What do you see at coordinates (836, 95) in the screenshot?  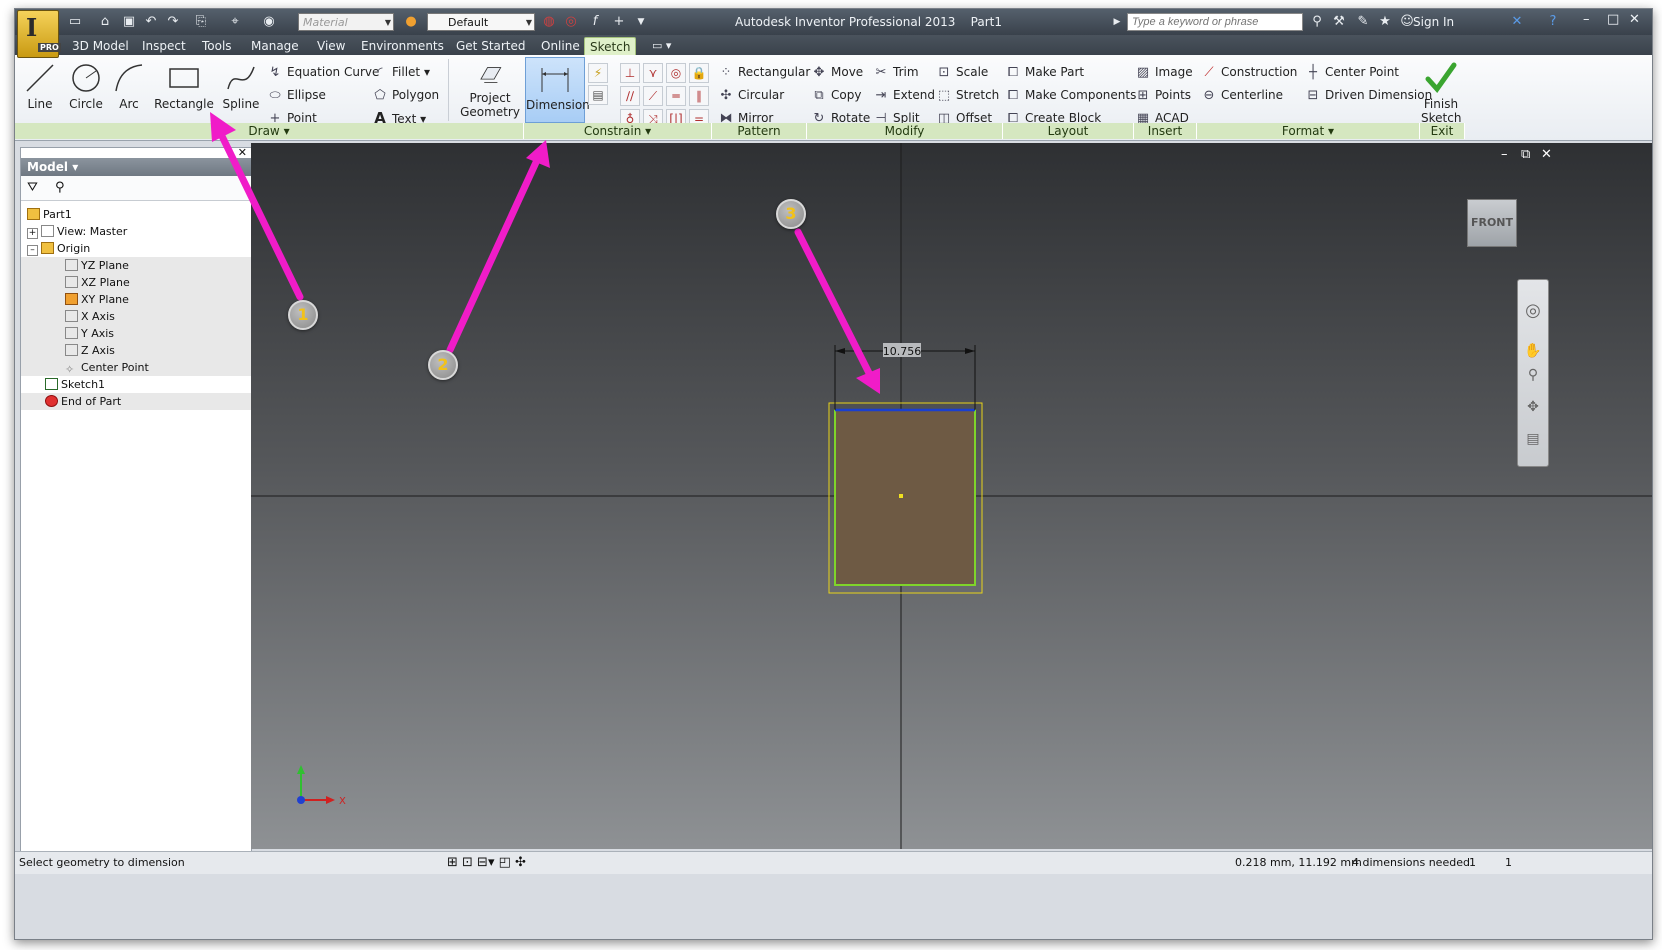 I see `copy-button: ⧉ Copy` at bounding box center [836, 95].